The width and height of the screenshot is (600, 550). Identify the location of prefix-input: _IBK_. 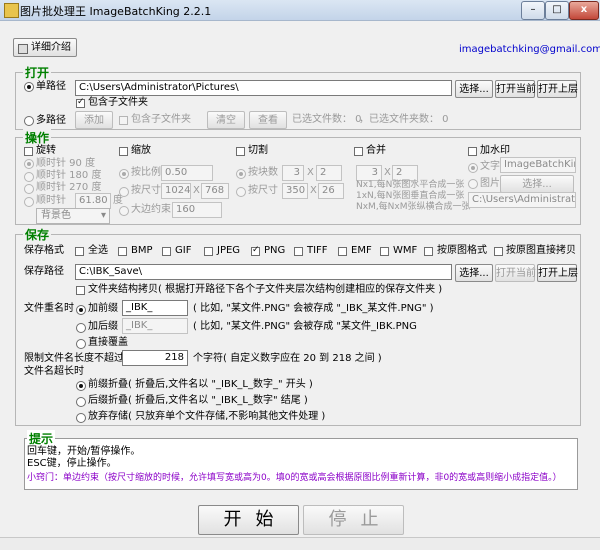
(155, 308).